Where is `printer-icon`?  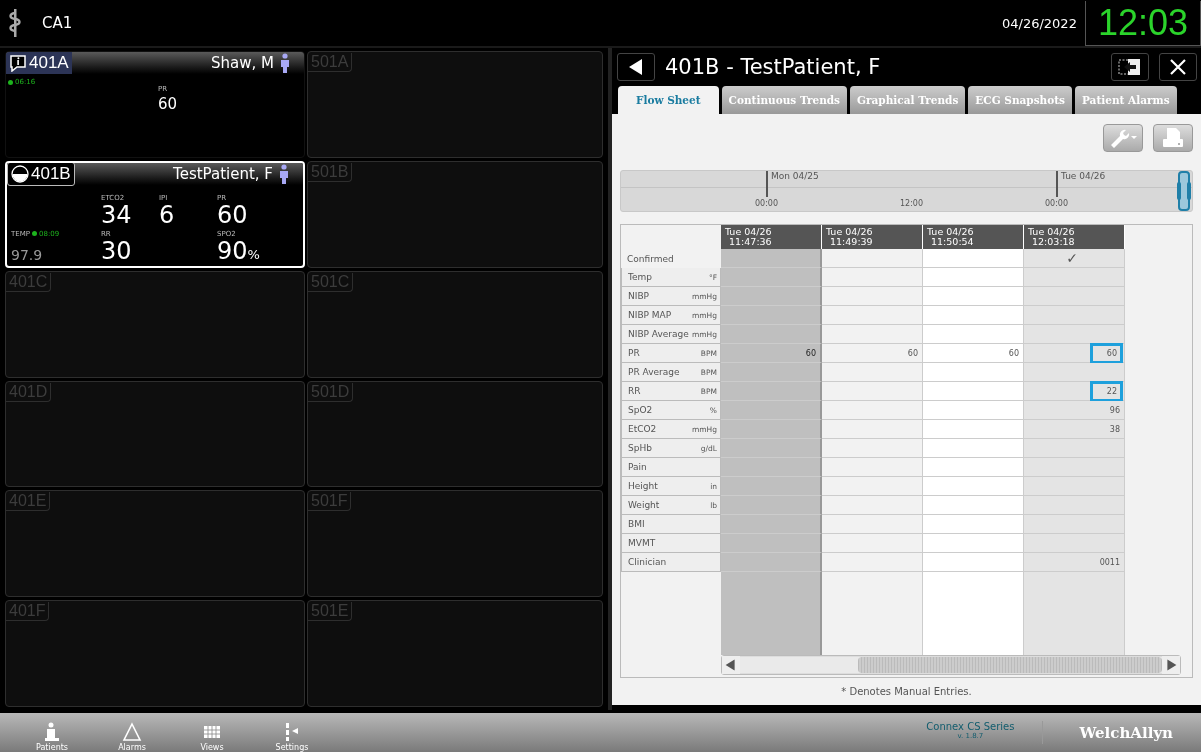 printer-icon is located at coordinates (1173, 138).